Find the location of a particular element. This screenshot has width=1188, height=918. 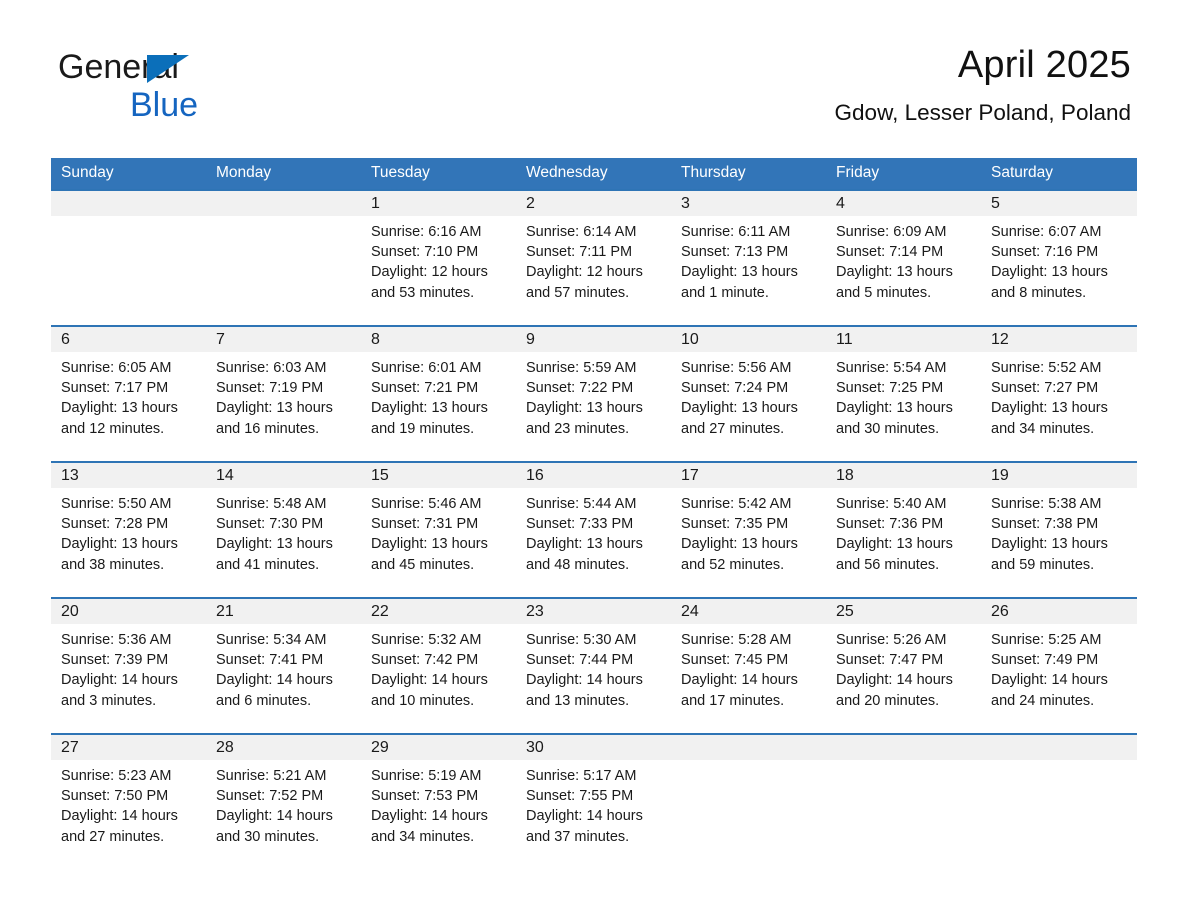

day-detail-line: and 37 minutes. is located at coordinates (578, 836).